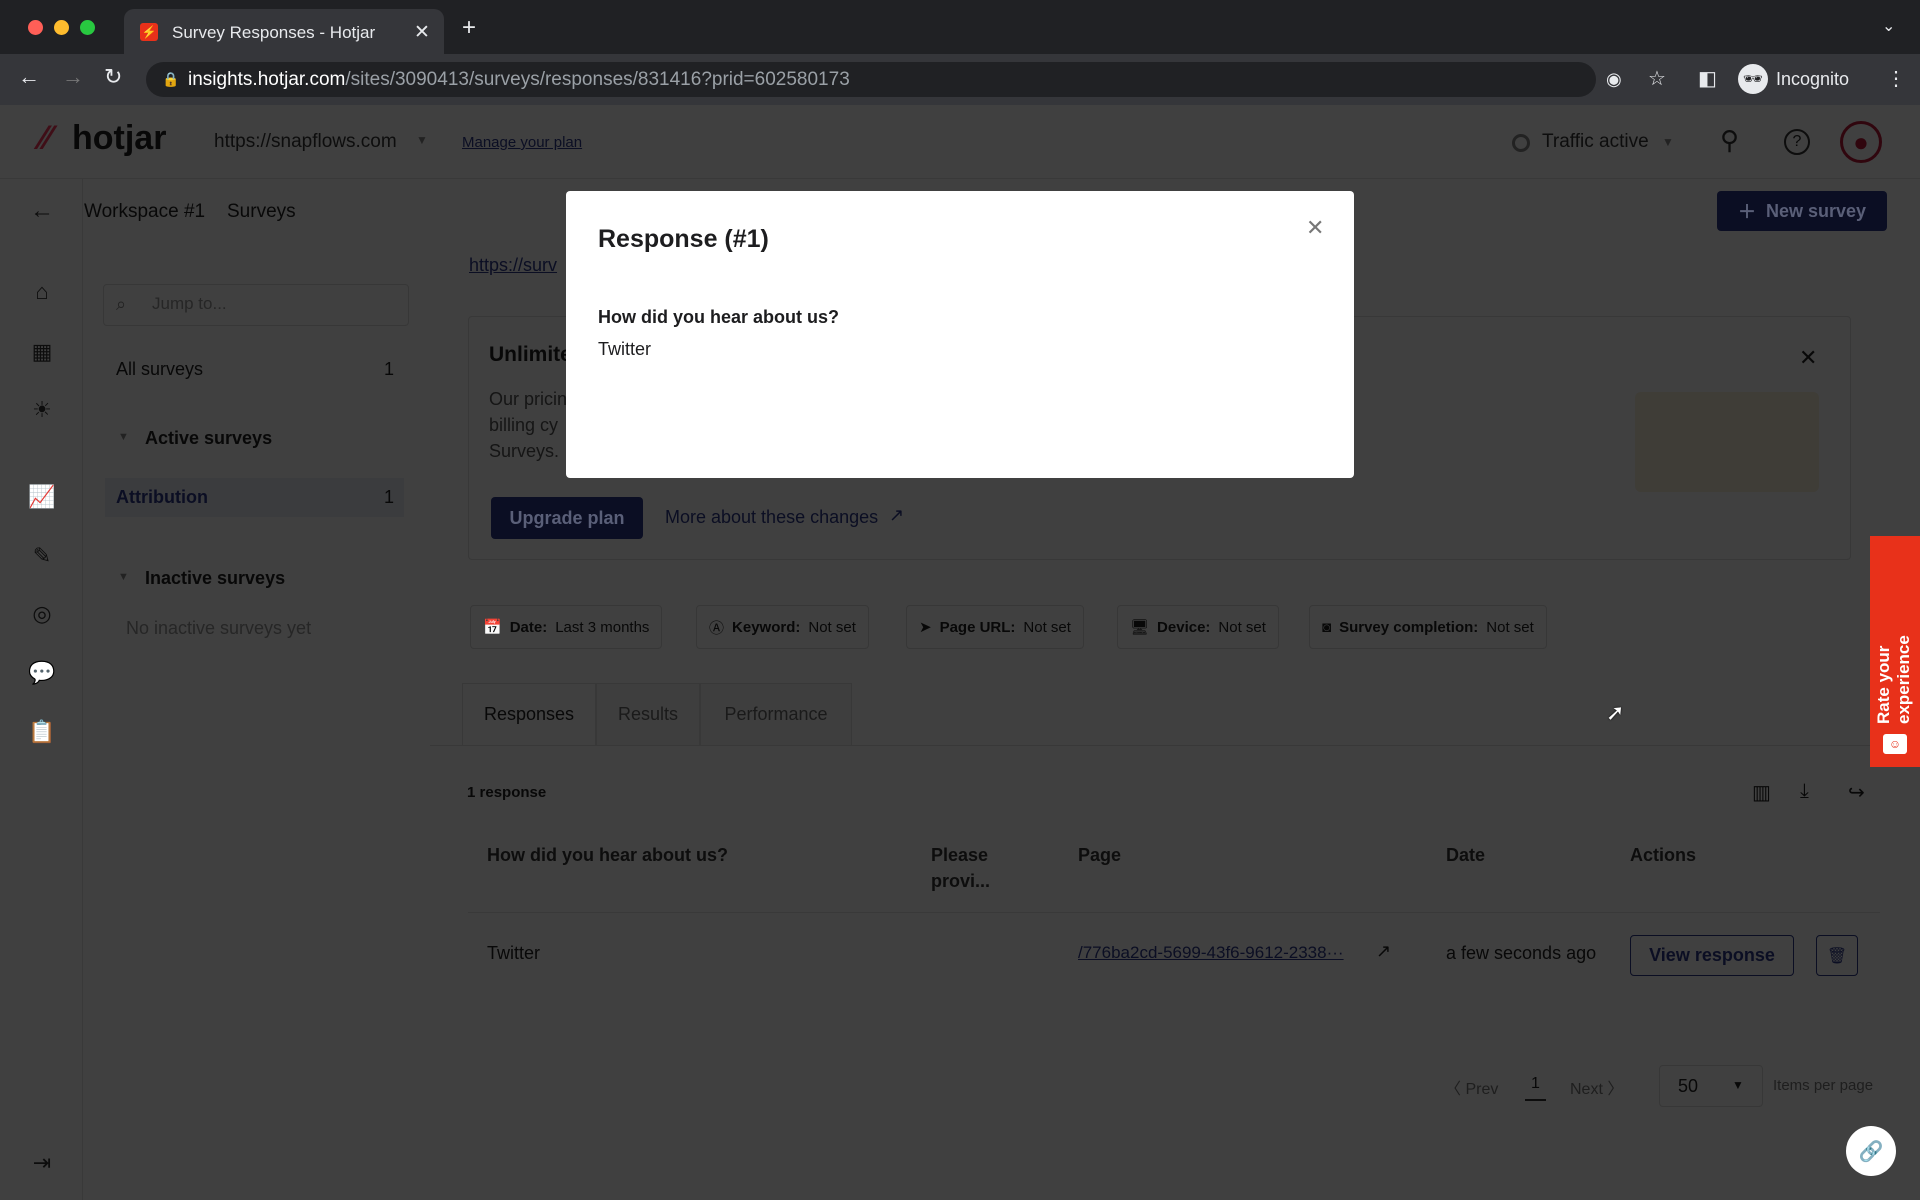  What do you see at coordinates (35, 27) in the screenshot?
I see `close-window-button` at bounding box center [35, 27].